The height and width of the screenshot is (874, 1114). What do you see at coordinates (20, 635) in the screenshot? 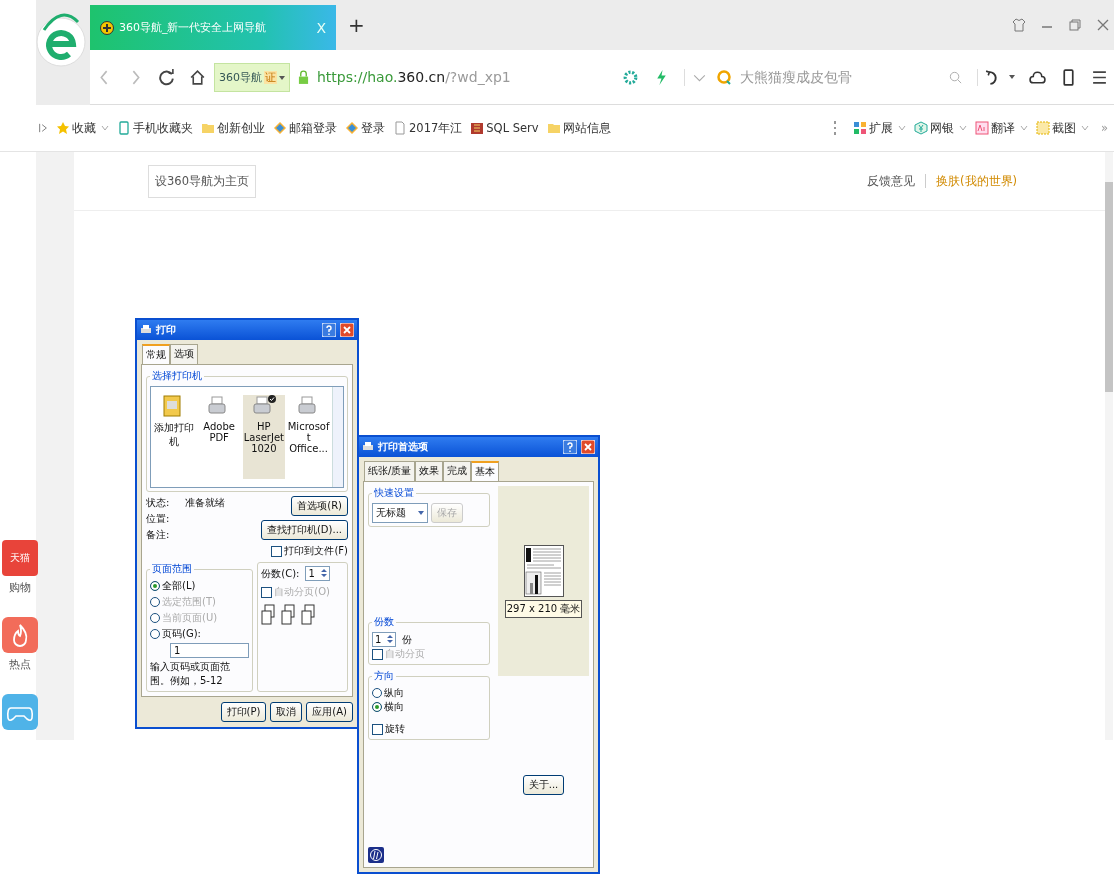
I see `flame-tile-icon` at bounding box center [20, 635].